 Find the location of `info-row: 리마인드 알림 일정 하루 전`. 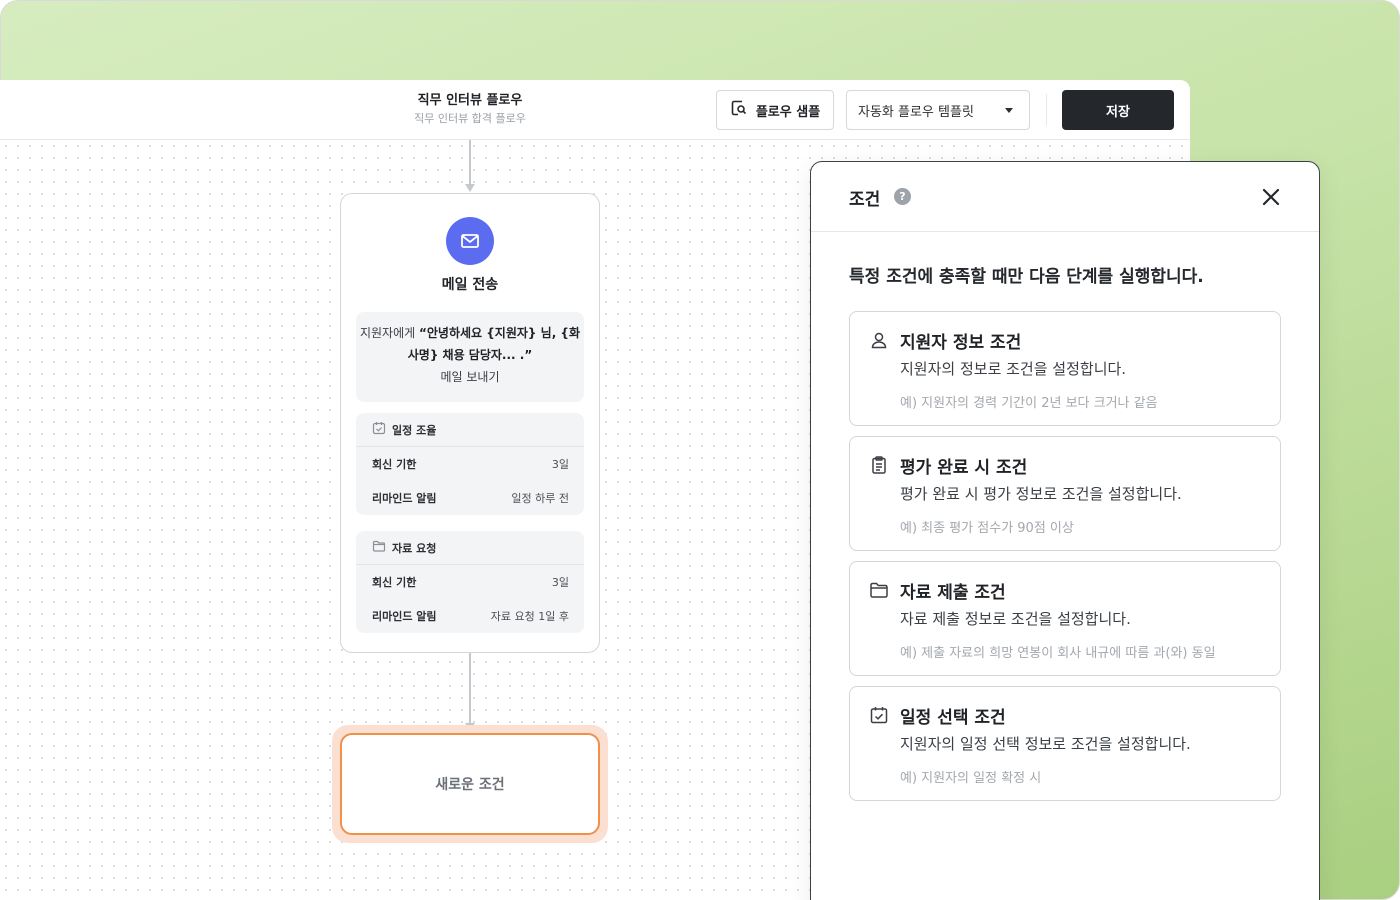

info-row: 리마인드 알림 일정 하루 전 is located at coordinates (470, 498).